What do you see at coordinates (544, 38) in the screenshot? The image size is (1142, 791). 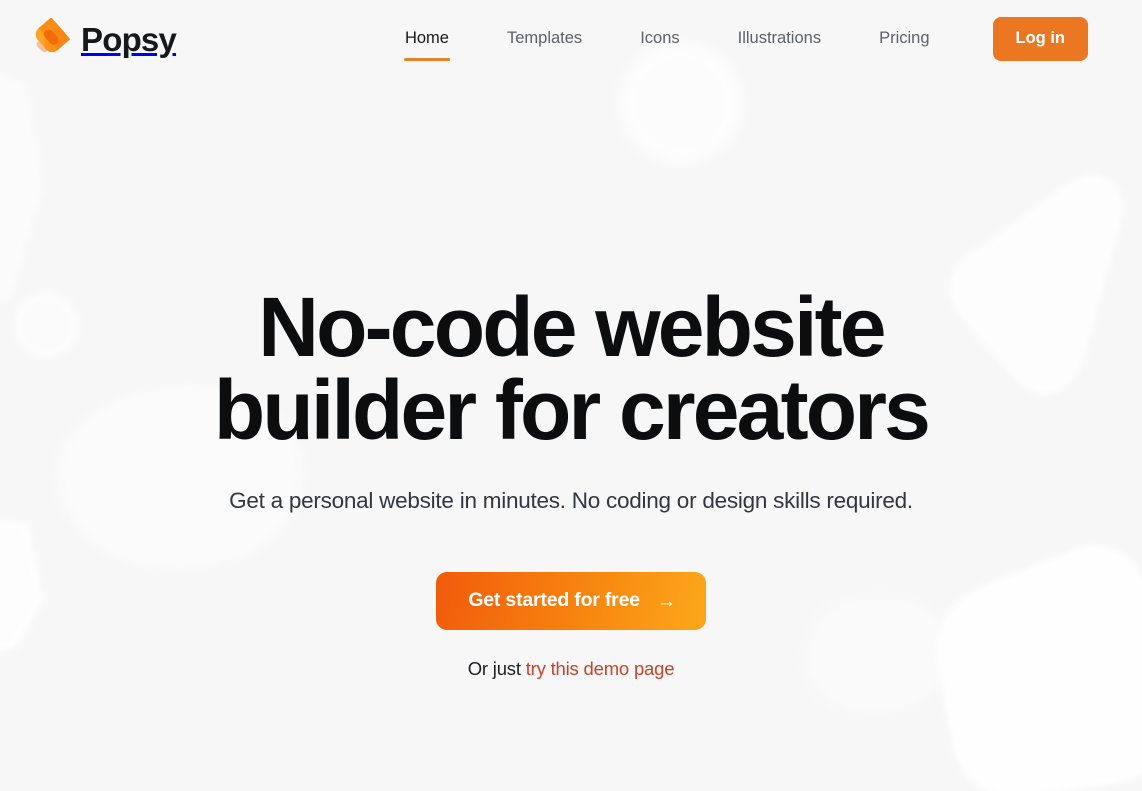 I see `nav-item-templates: Templates` at bounding box center [544, 38].